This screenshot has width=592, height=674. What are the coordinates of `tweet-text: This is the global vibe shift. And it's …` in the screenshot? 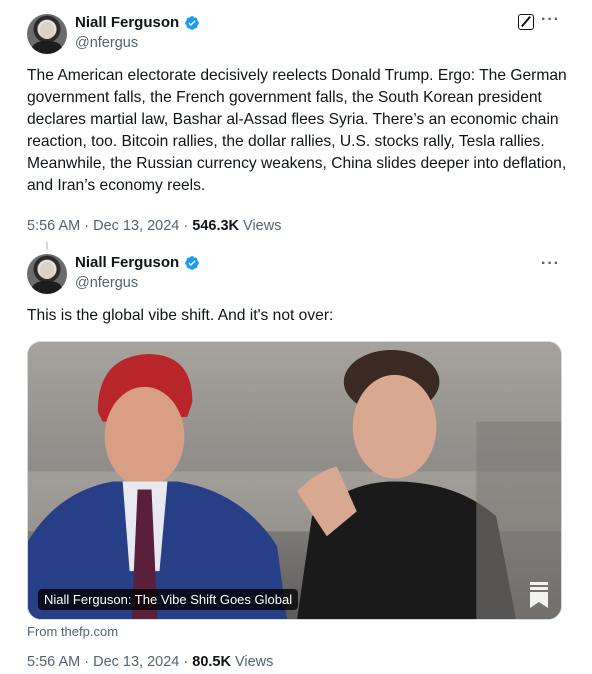 It's located at (180, 315).